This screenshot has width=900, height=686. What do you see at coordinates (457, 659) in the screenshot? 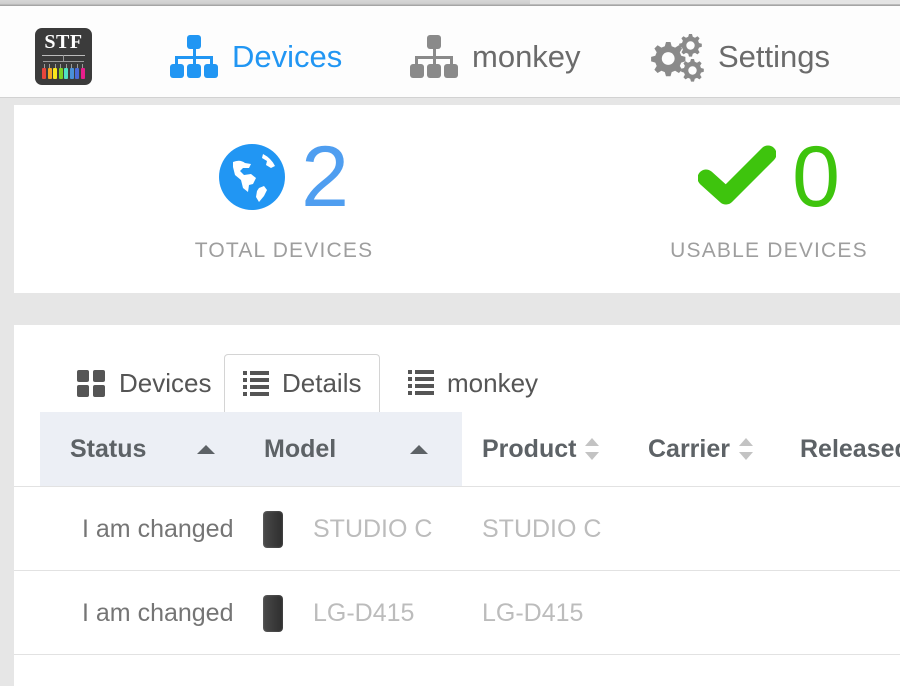
I see `table-row-partial` at bounding box center [457, 659].